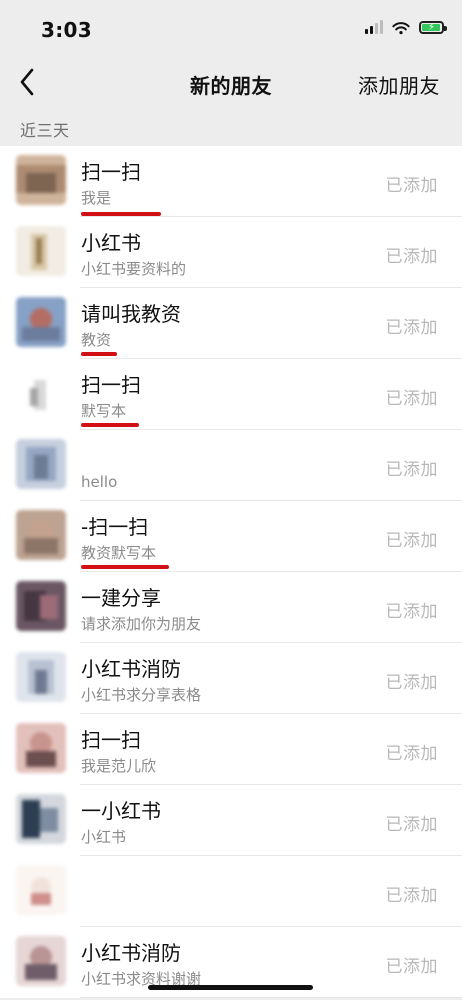 The image size is (462, 1000). Describe the element at coordinates (111, 243) in the screenshot. I see `contact-name: 小红书` at that location.